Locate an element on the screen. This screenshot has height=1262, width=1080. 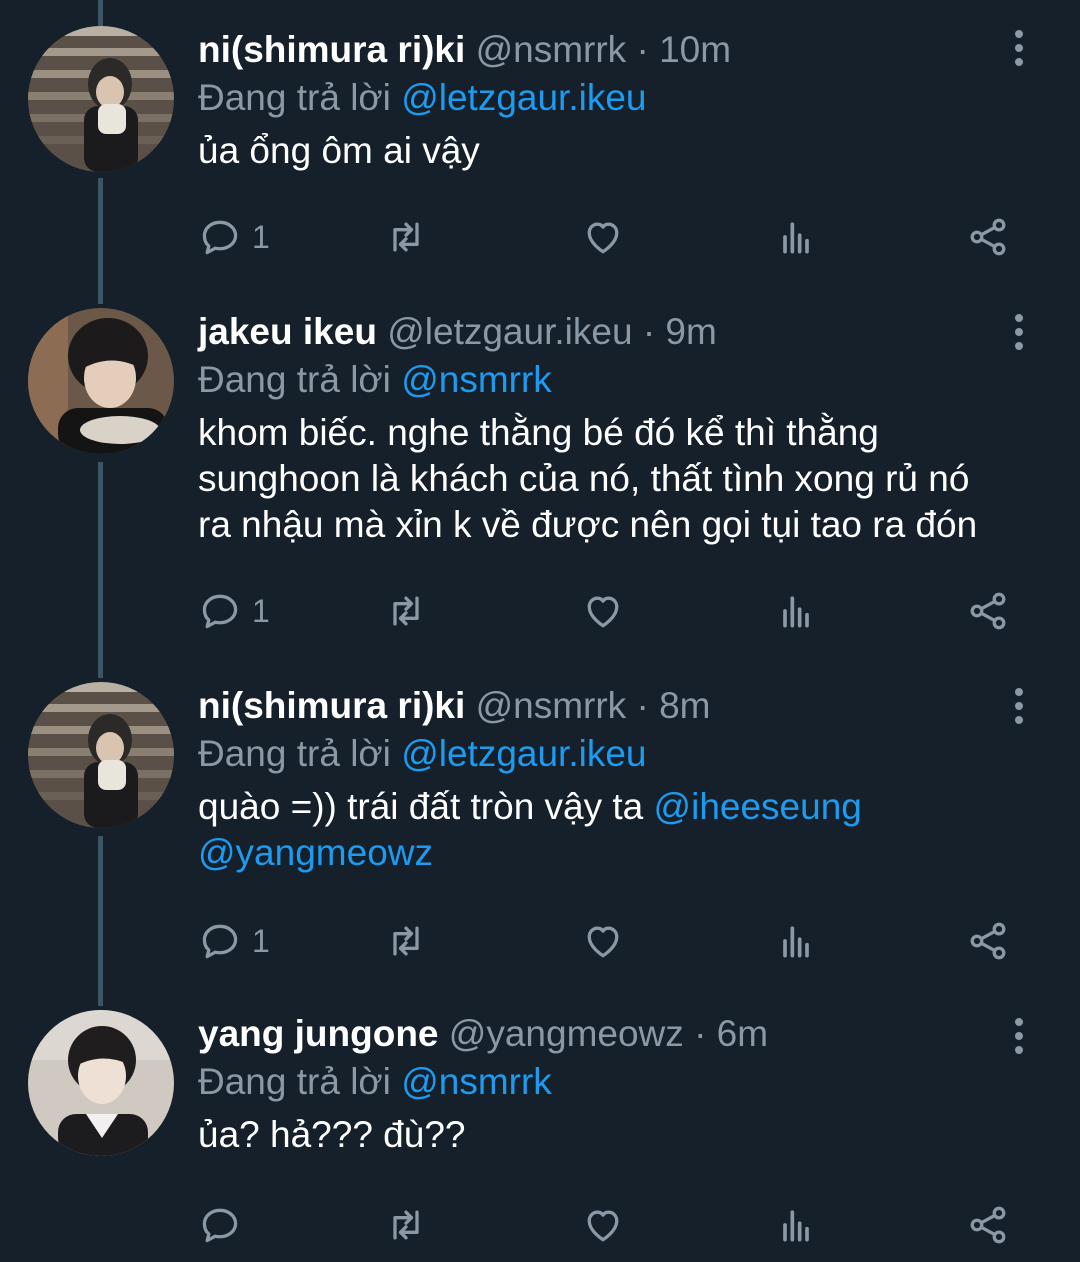
tweet-header: ni(shimura ri)ki @nsmrrk · 10m is located at coordinates (599, 50).